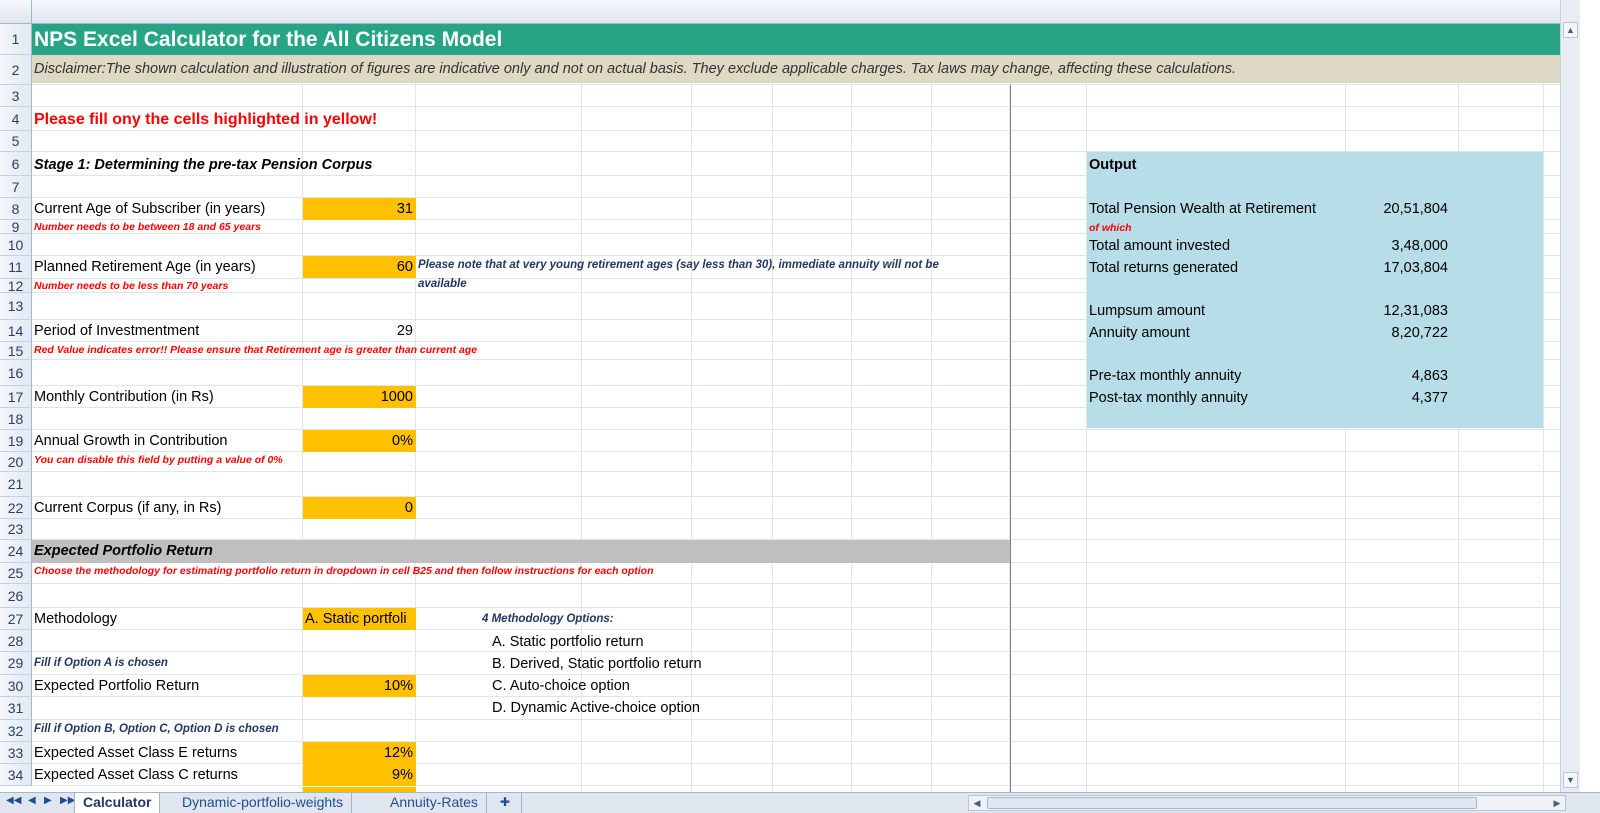 The height and width of the screenshot is (813, 1600). Describe the element at coordinates (16, 573) in the screenshot. I see `row-header-25: 25` at that location.